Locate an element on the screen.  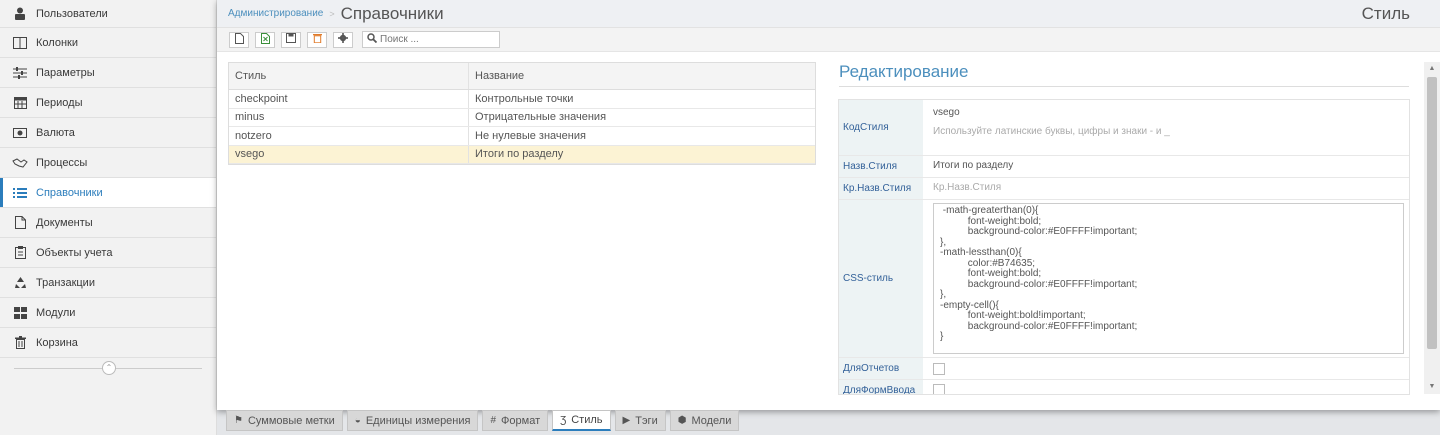
short-name-label: Кр.Назв.Стиля is located at coordinates (881, 188).